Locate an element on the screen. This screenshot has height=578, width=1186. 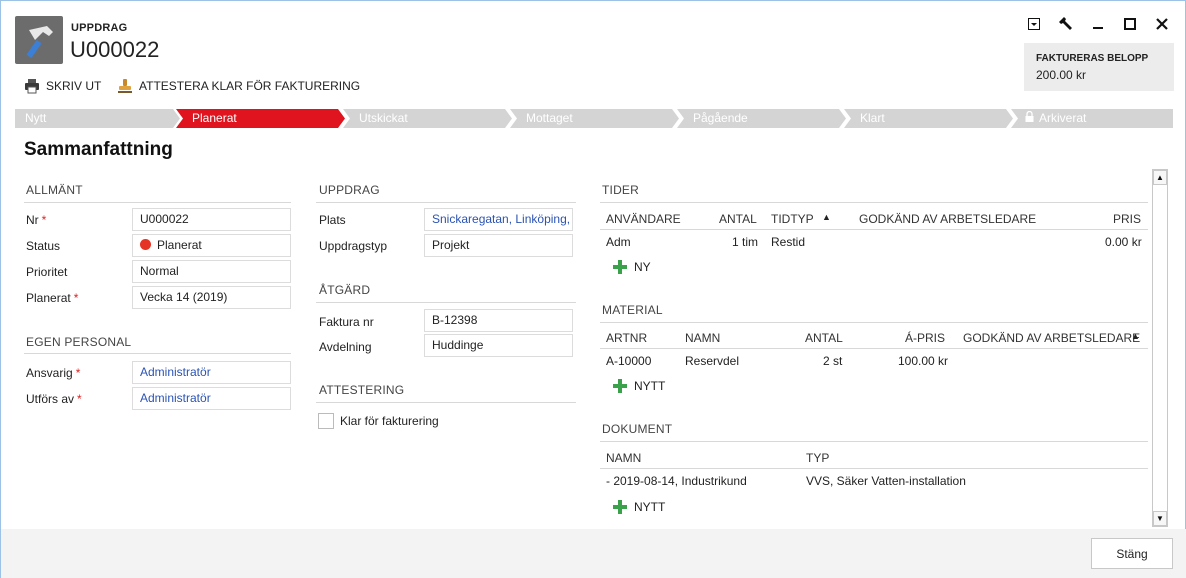
page-title: Sammanfattning is located at coordinates (98, 149).